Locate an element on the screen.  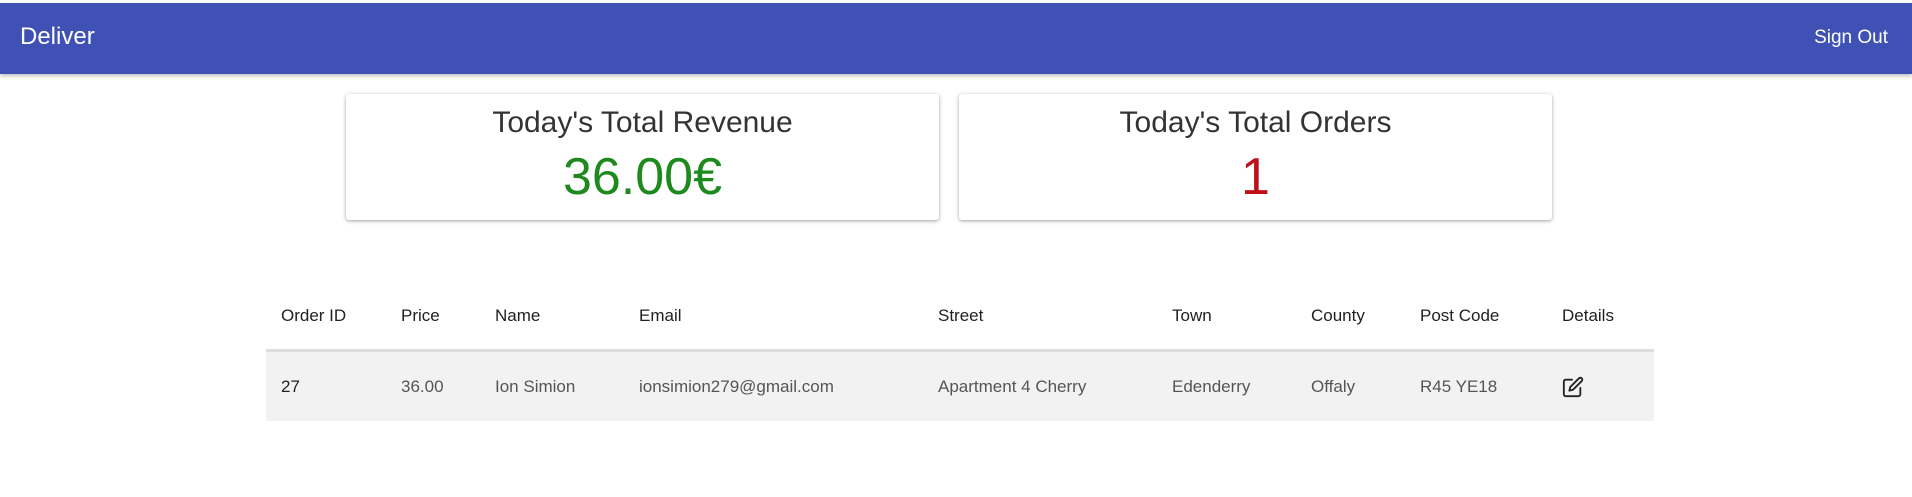
column-header-details: Details is located at coordinates (1600, 317).